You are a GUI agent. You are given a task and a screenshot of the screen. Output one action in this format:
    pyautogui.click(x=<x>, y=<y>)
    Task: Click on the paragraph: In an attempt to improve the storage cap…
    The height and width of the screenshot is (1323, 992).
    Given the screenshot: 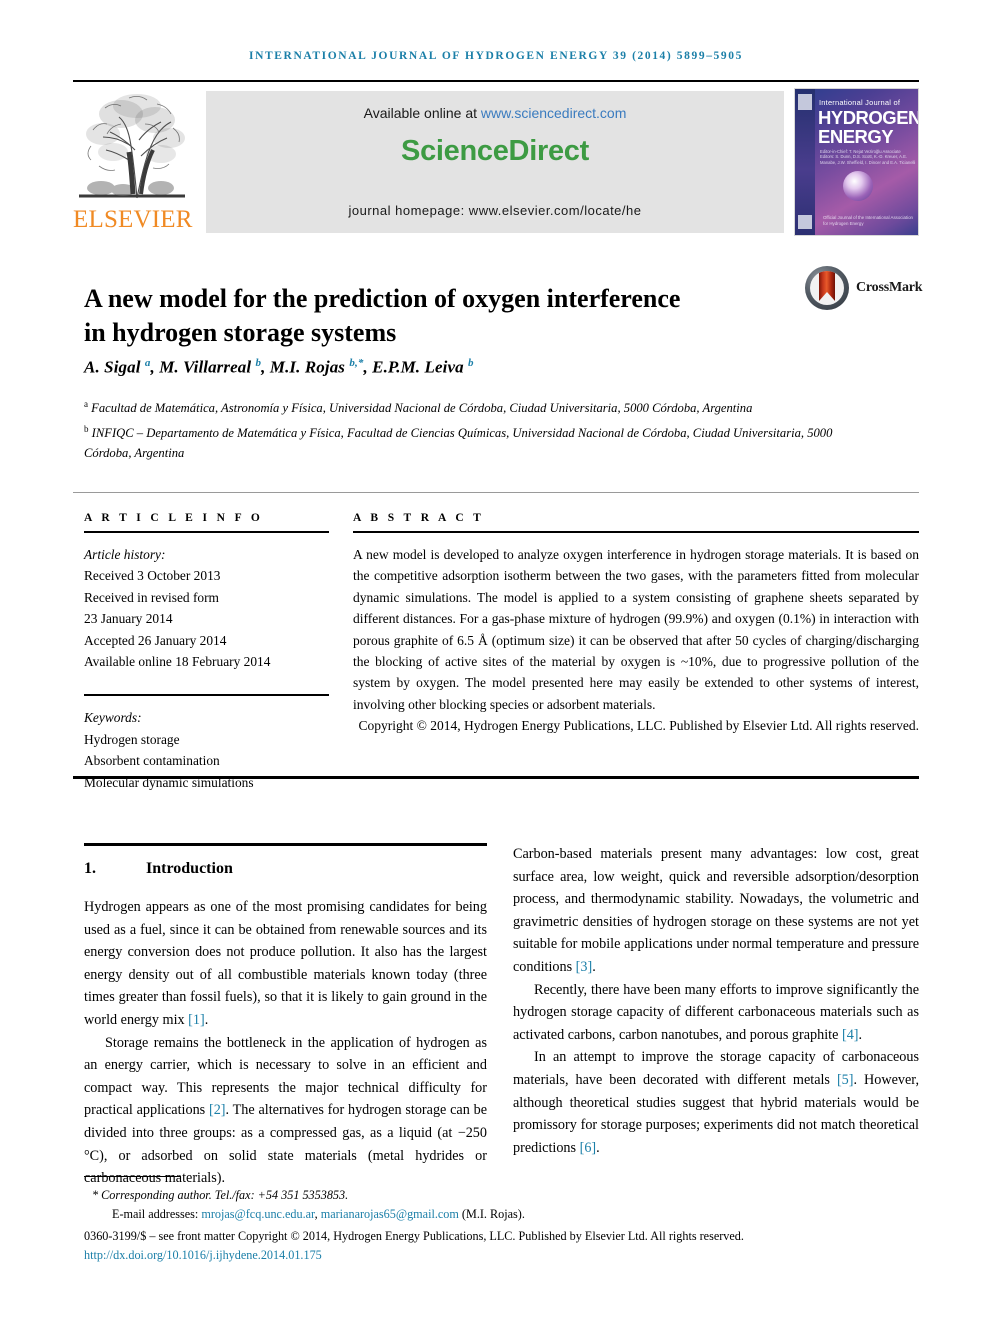 What is the action you would take?
    pyautogui.click(x=716, y=1102)
    